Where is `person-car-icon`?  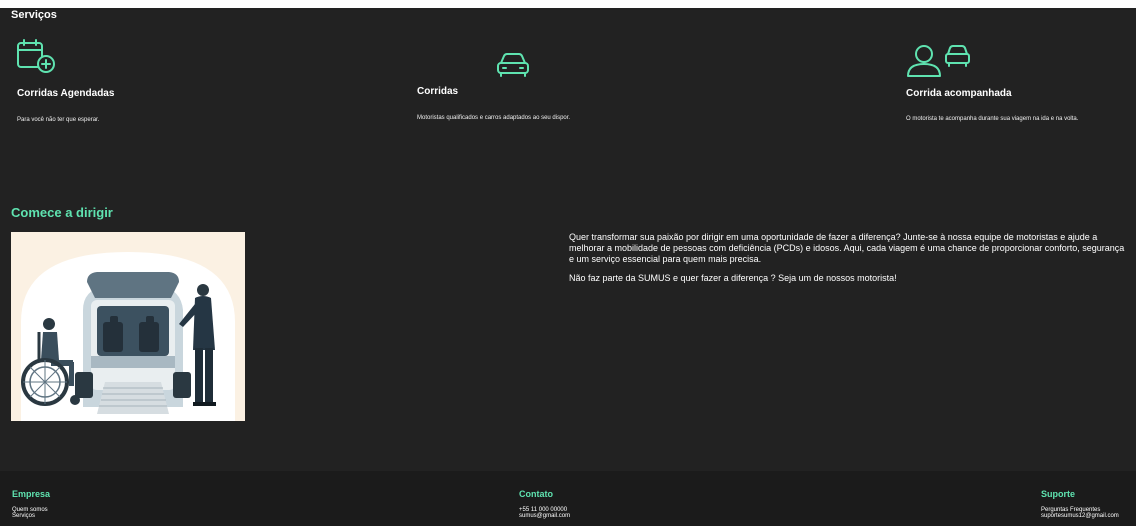 person-car-icon is located at coordinates (939, 62).